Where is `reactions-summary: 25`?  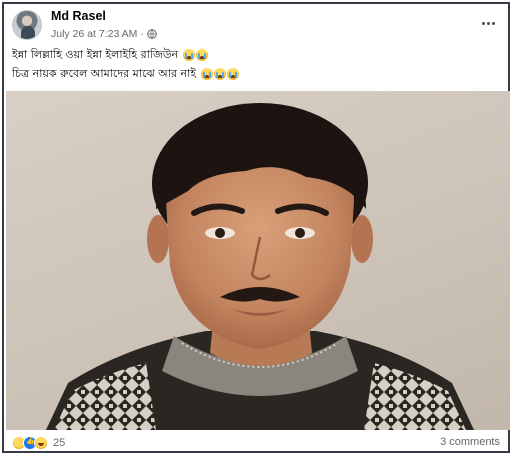
reactions-summary: 25 is located at coordinates (38, 443).